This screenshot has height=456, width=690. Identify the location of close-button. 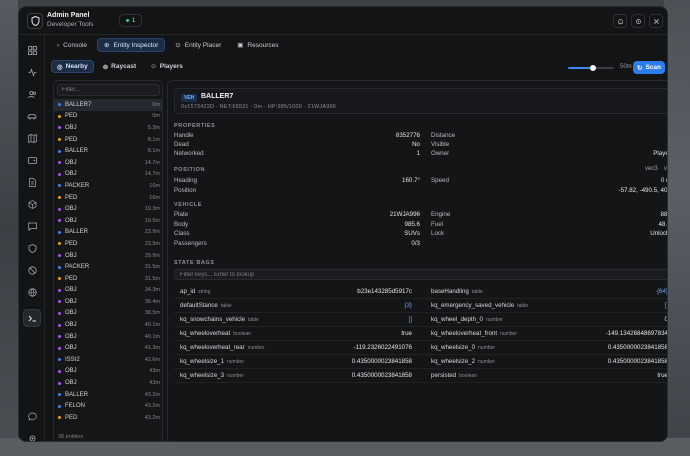
(656, 21).